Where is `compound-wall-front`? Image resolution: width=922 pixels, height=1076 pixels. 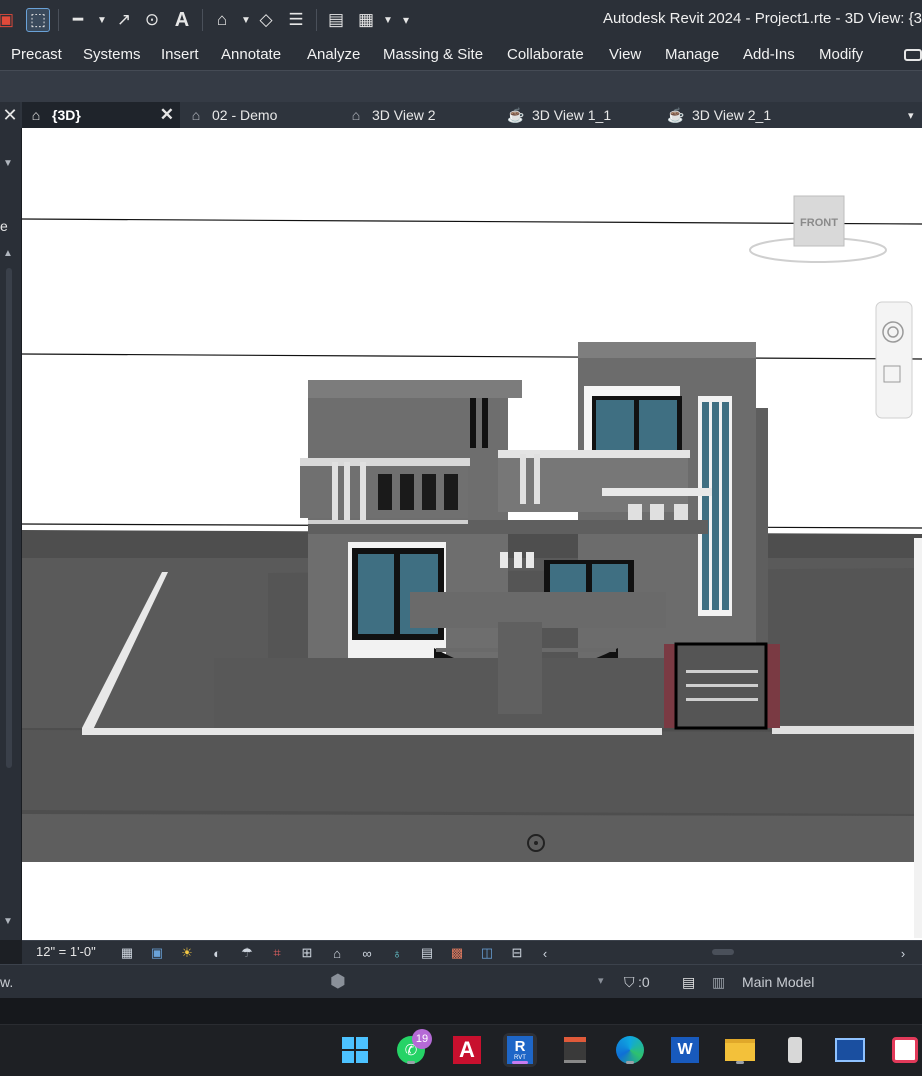 compound-wall-front is located at coordinates (372, 731).